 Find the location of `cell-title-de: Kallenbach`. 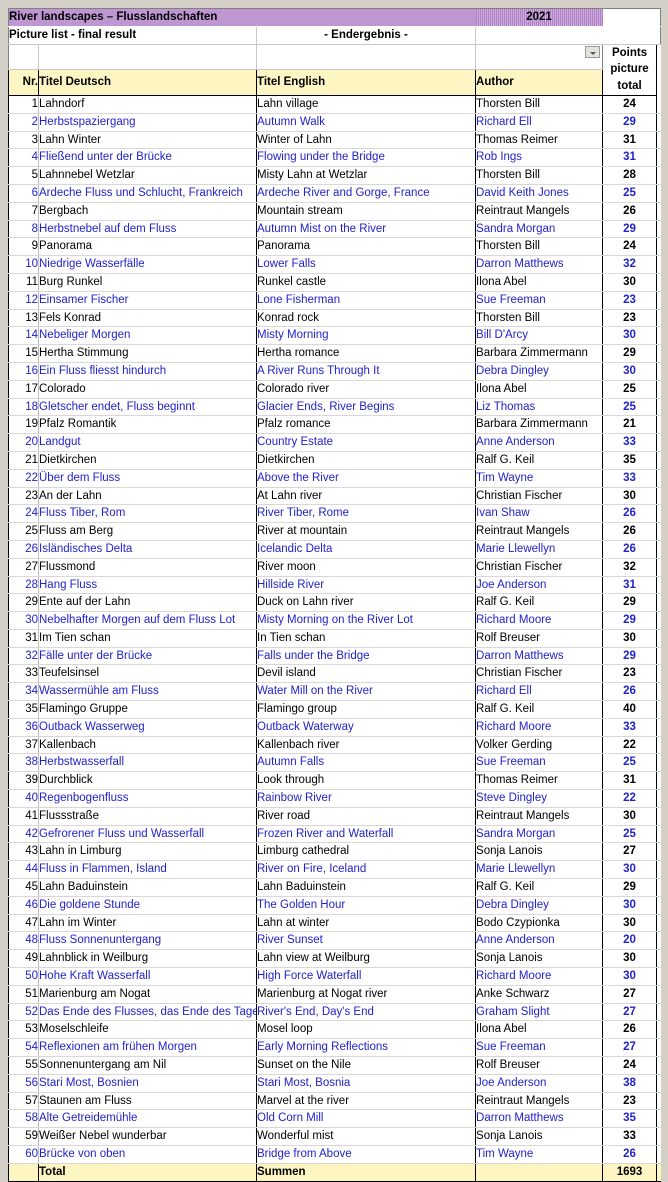

cell-title-de: Kallenbach is located at coordinates (147, 745).